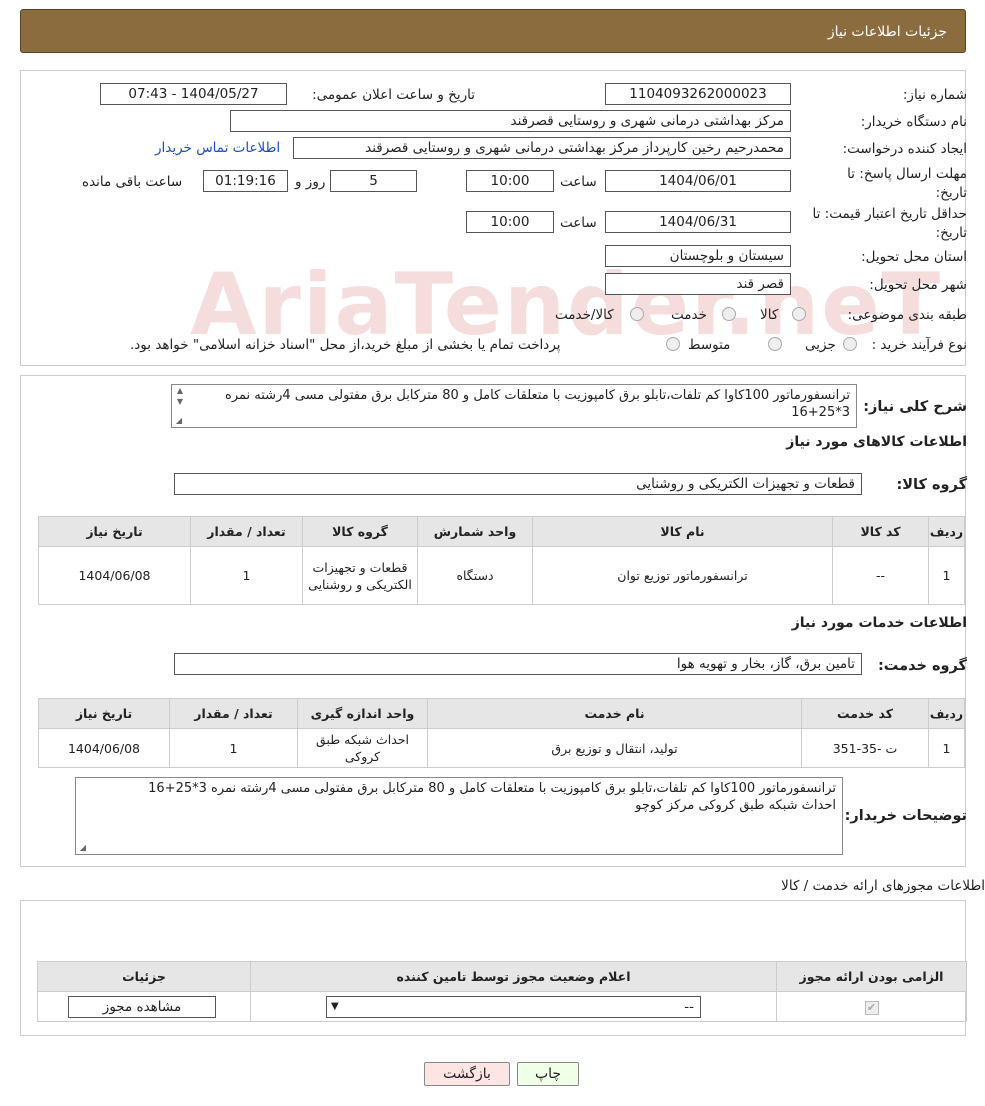 The width and height of the screenshot is (985, 1106). I want to click on validity-date-field: 1404/06/31, so click(698, 222).